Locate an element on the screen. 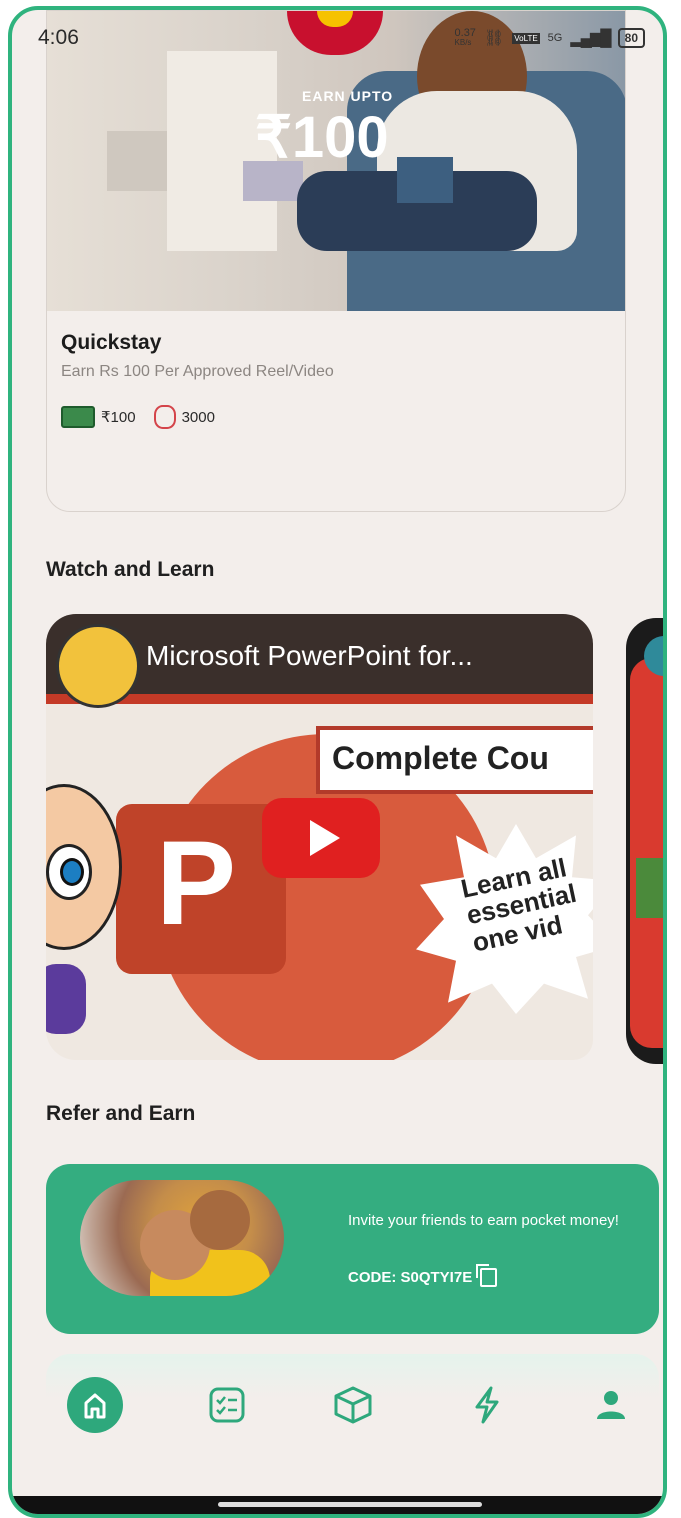 The width and height of the screenshot is (681, 1518). card-title: Quickstay is located at coordinates (111, 342).